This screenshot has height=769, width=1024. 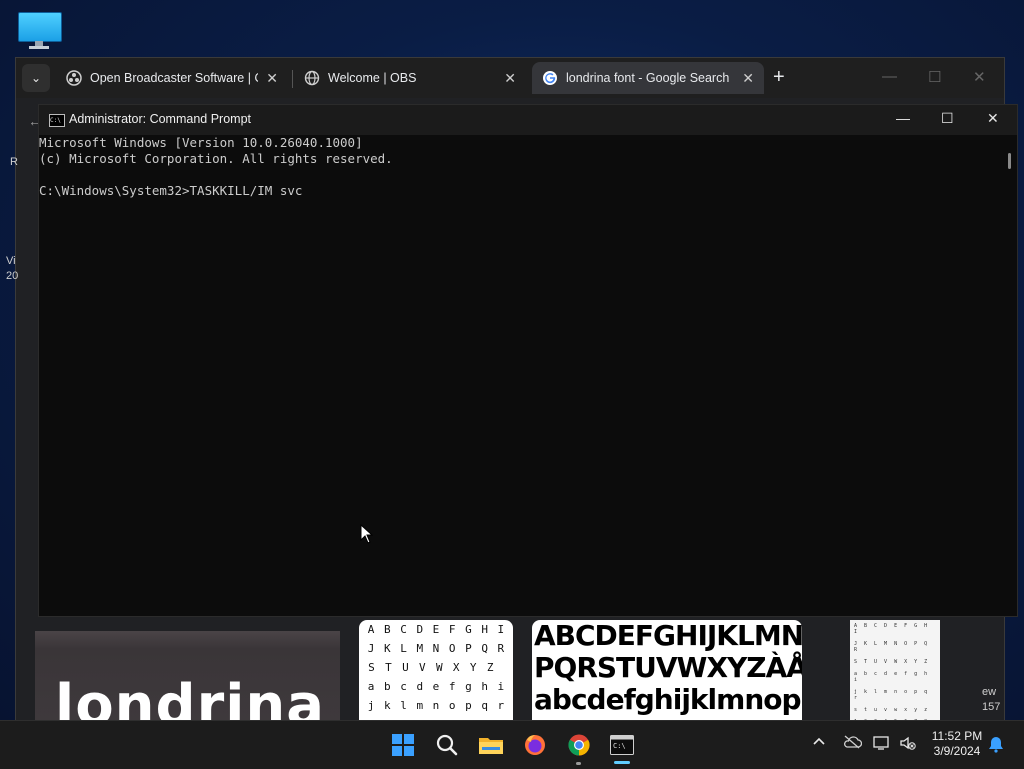 I want to click on page-fragment-text: ew, so click(x=989, y=692).